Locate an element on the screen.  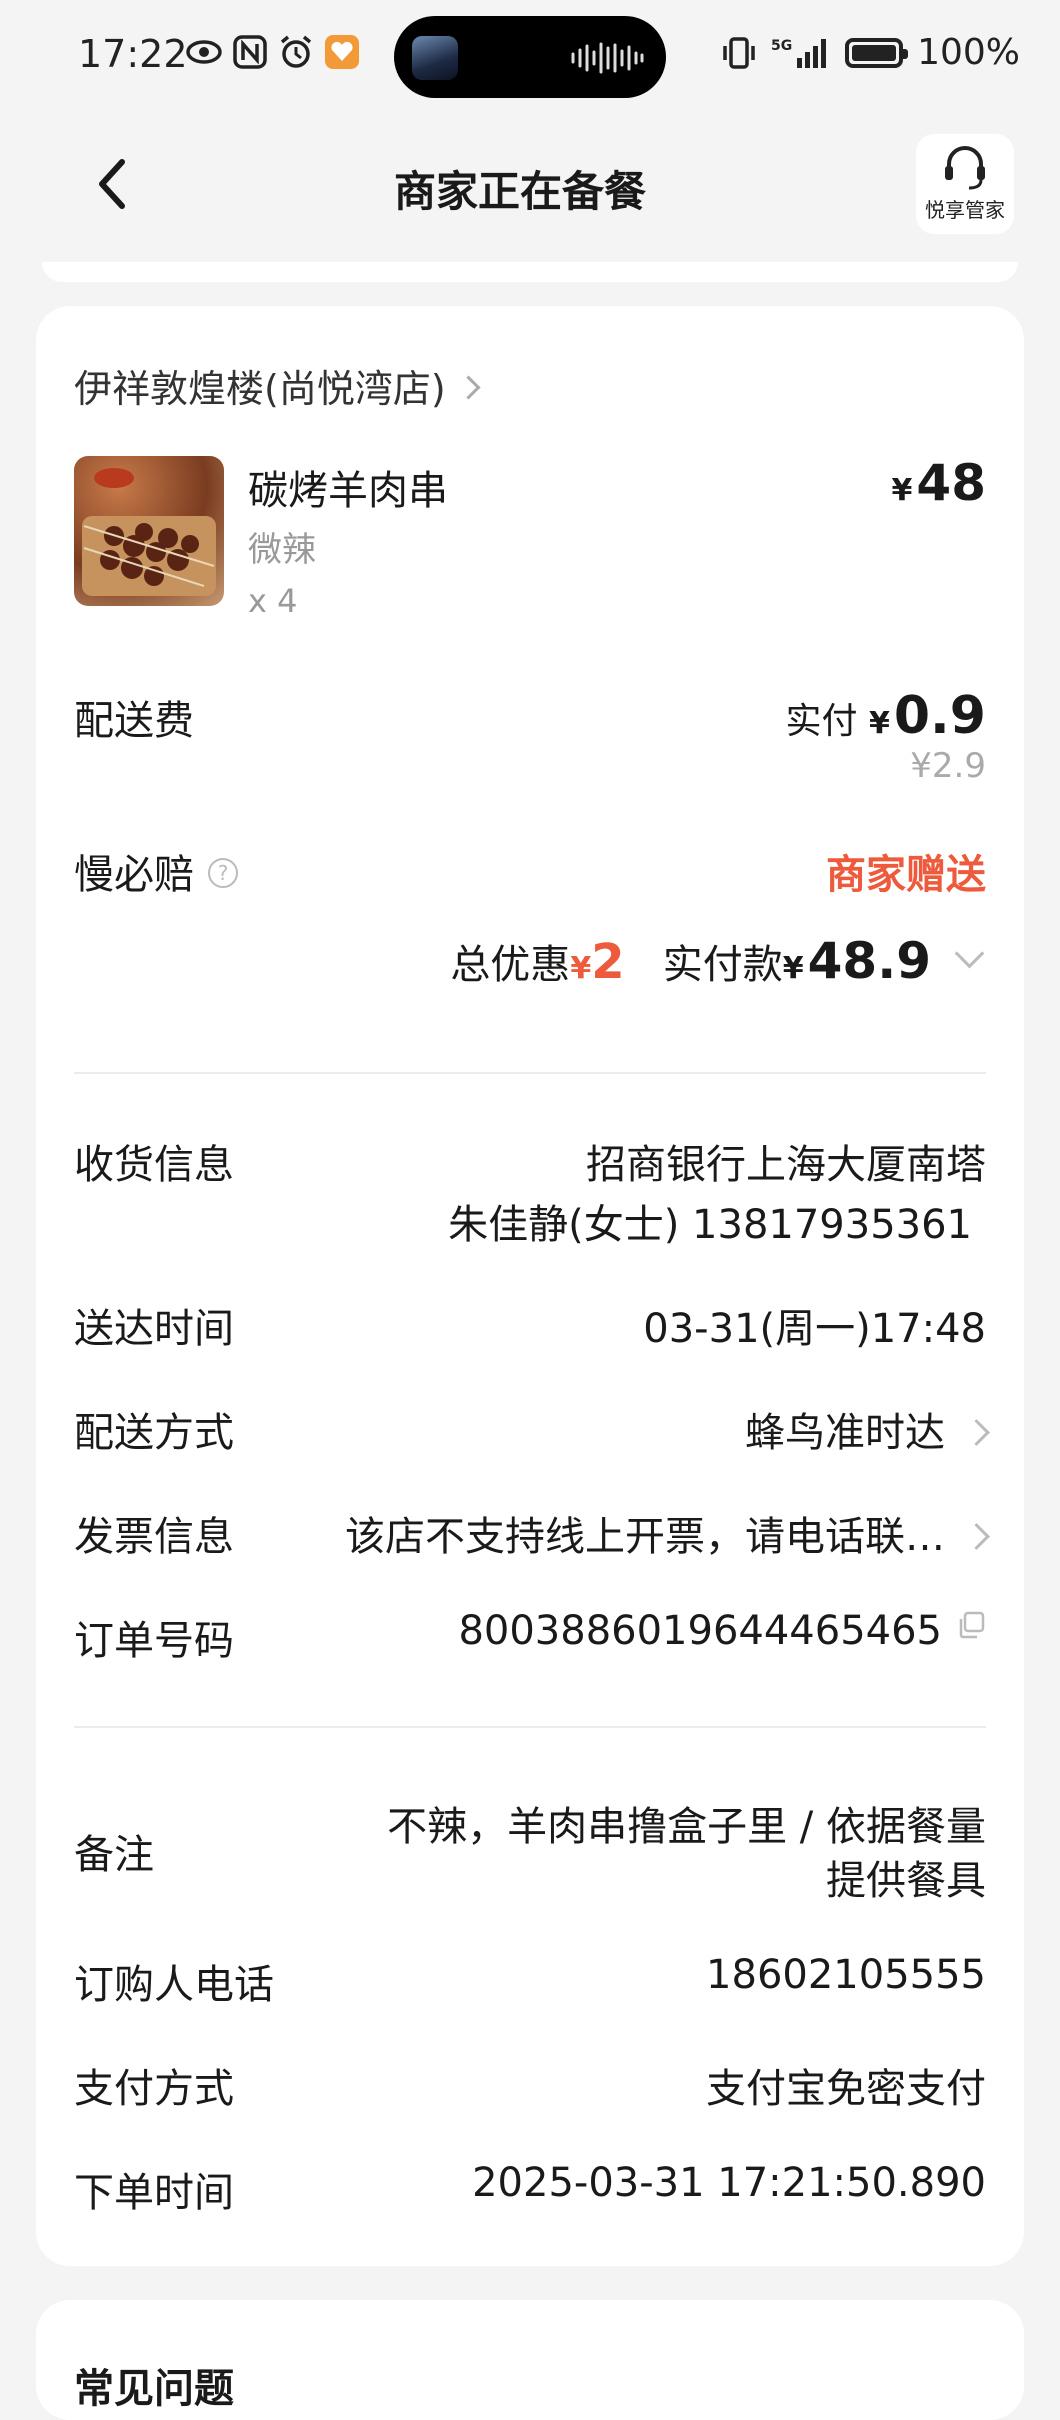
dynamic-island is located at coordinates (530, 57).